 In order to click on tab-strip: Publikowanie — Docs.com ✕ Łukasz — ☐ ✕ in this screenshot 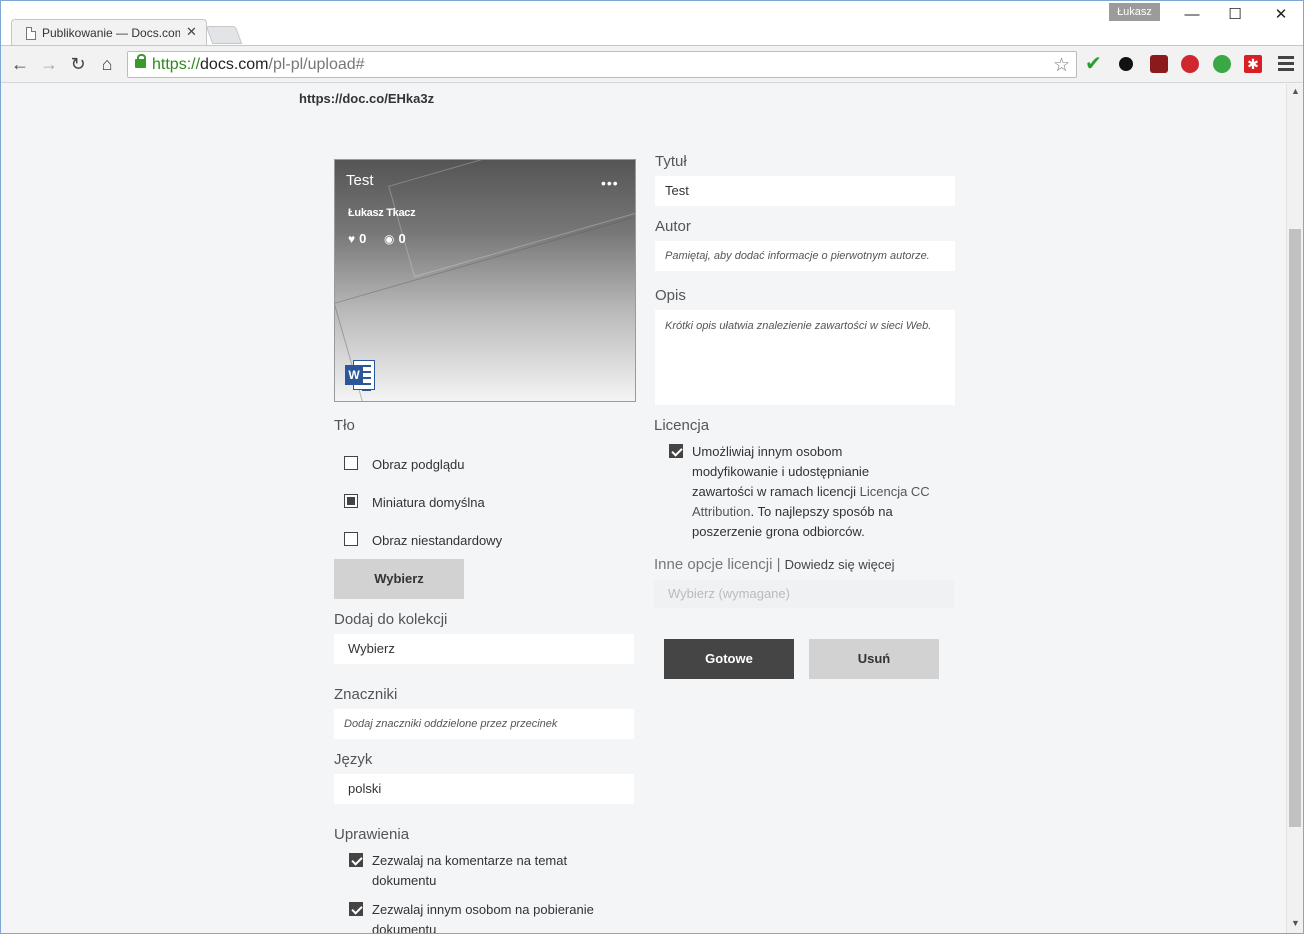, I will do `click(652, 23)`.